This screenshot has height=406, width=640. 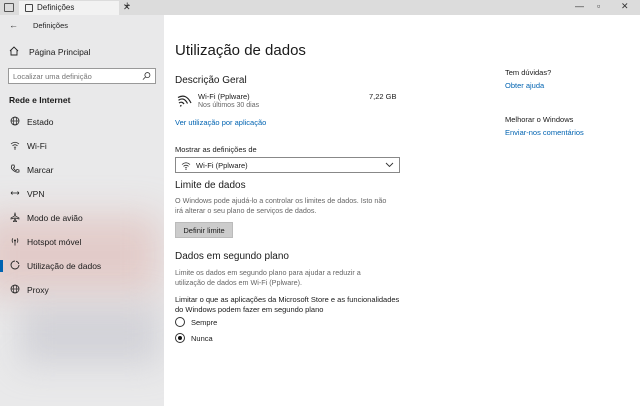 I want to click on help-heading: Tem dúvidas?, so click(x=528, y=72).